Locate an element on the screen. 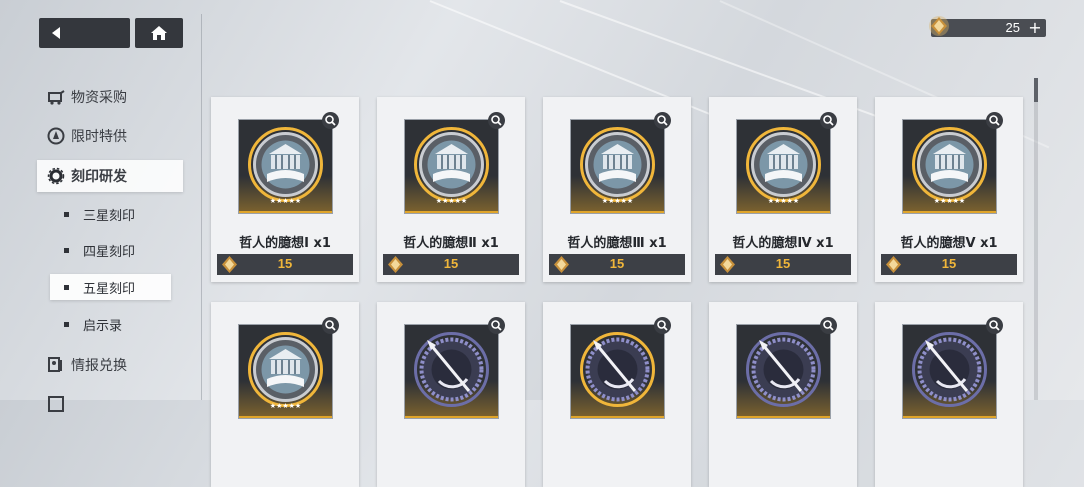  shop-item-card: ★★★★★ 哲人的臆想Ⅴ x1 15 is located at coordinates (949, 189).